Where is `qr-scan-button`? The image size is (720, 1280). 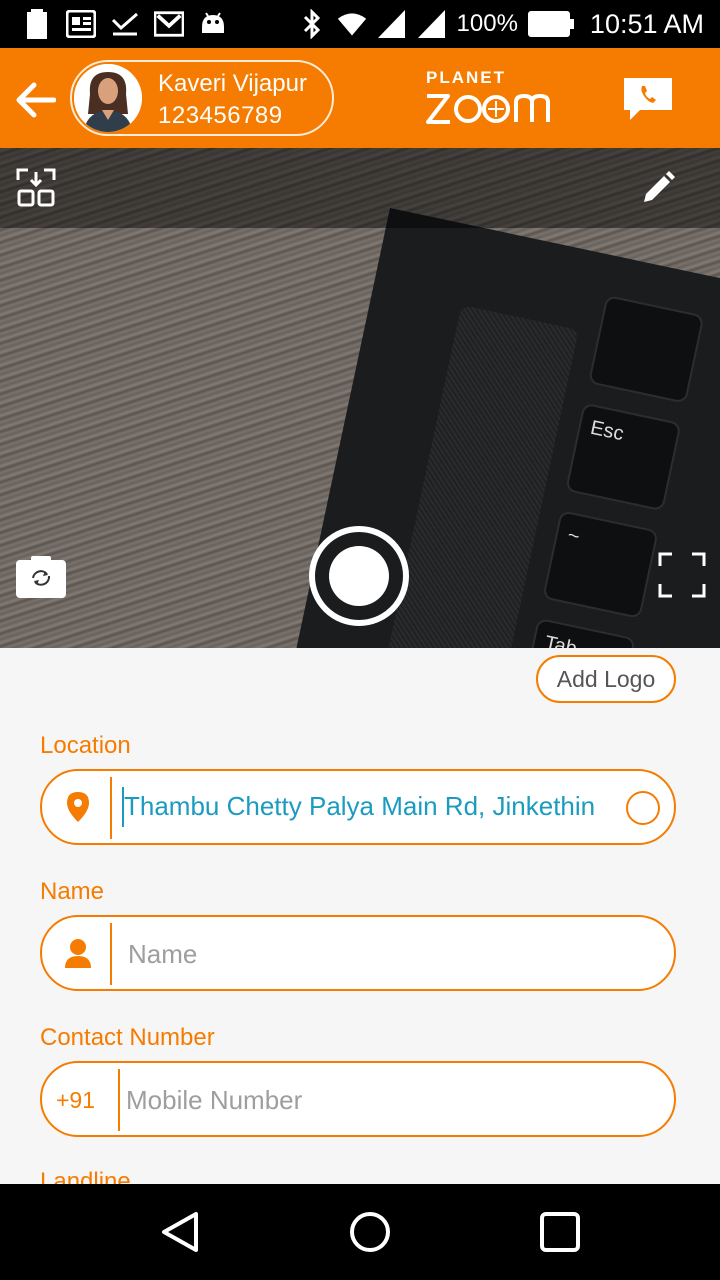 qr-scan-button is located at coordinates (36, 188).